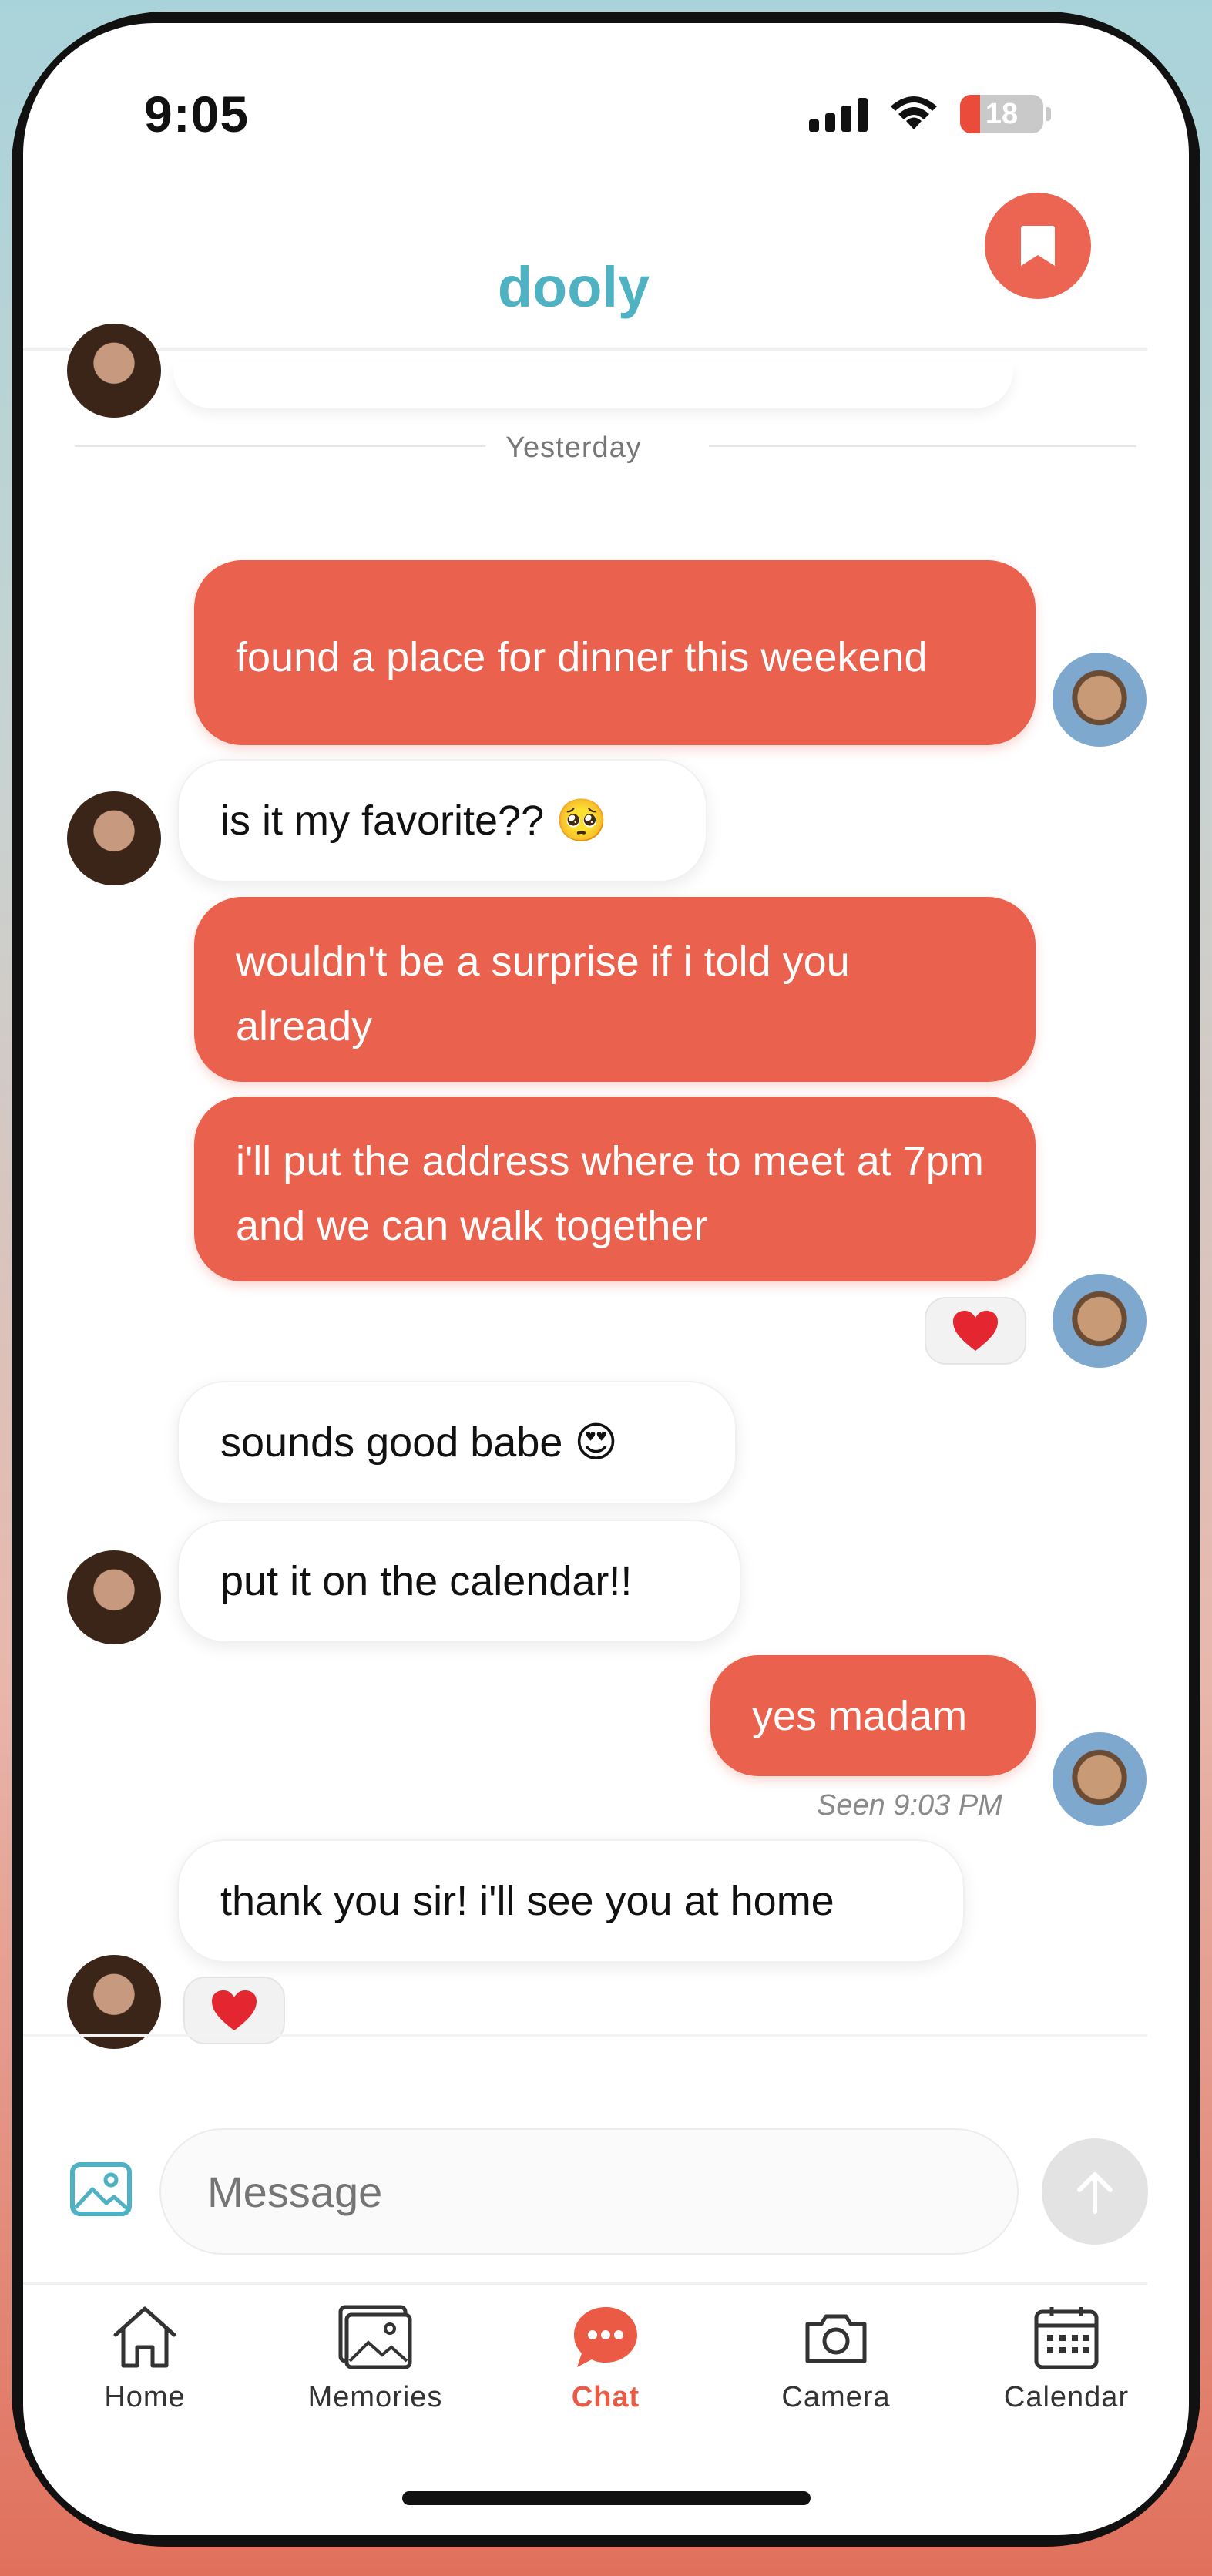  I want to click on battery-icon: 18, so click(1001, 114).